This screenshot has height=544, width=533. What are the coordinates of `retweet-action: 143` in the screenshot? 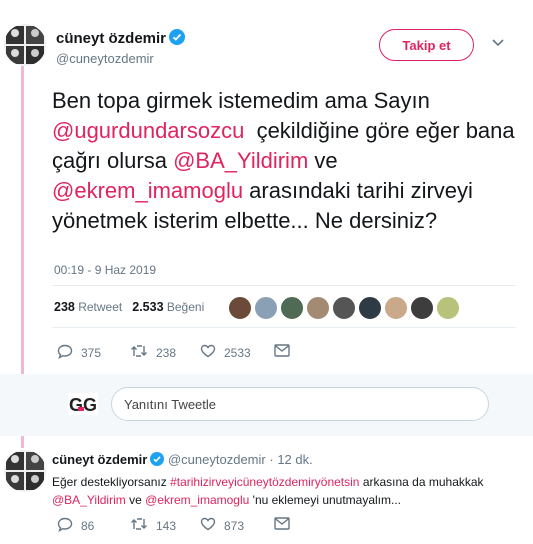 It's located at (153, 525).